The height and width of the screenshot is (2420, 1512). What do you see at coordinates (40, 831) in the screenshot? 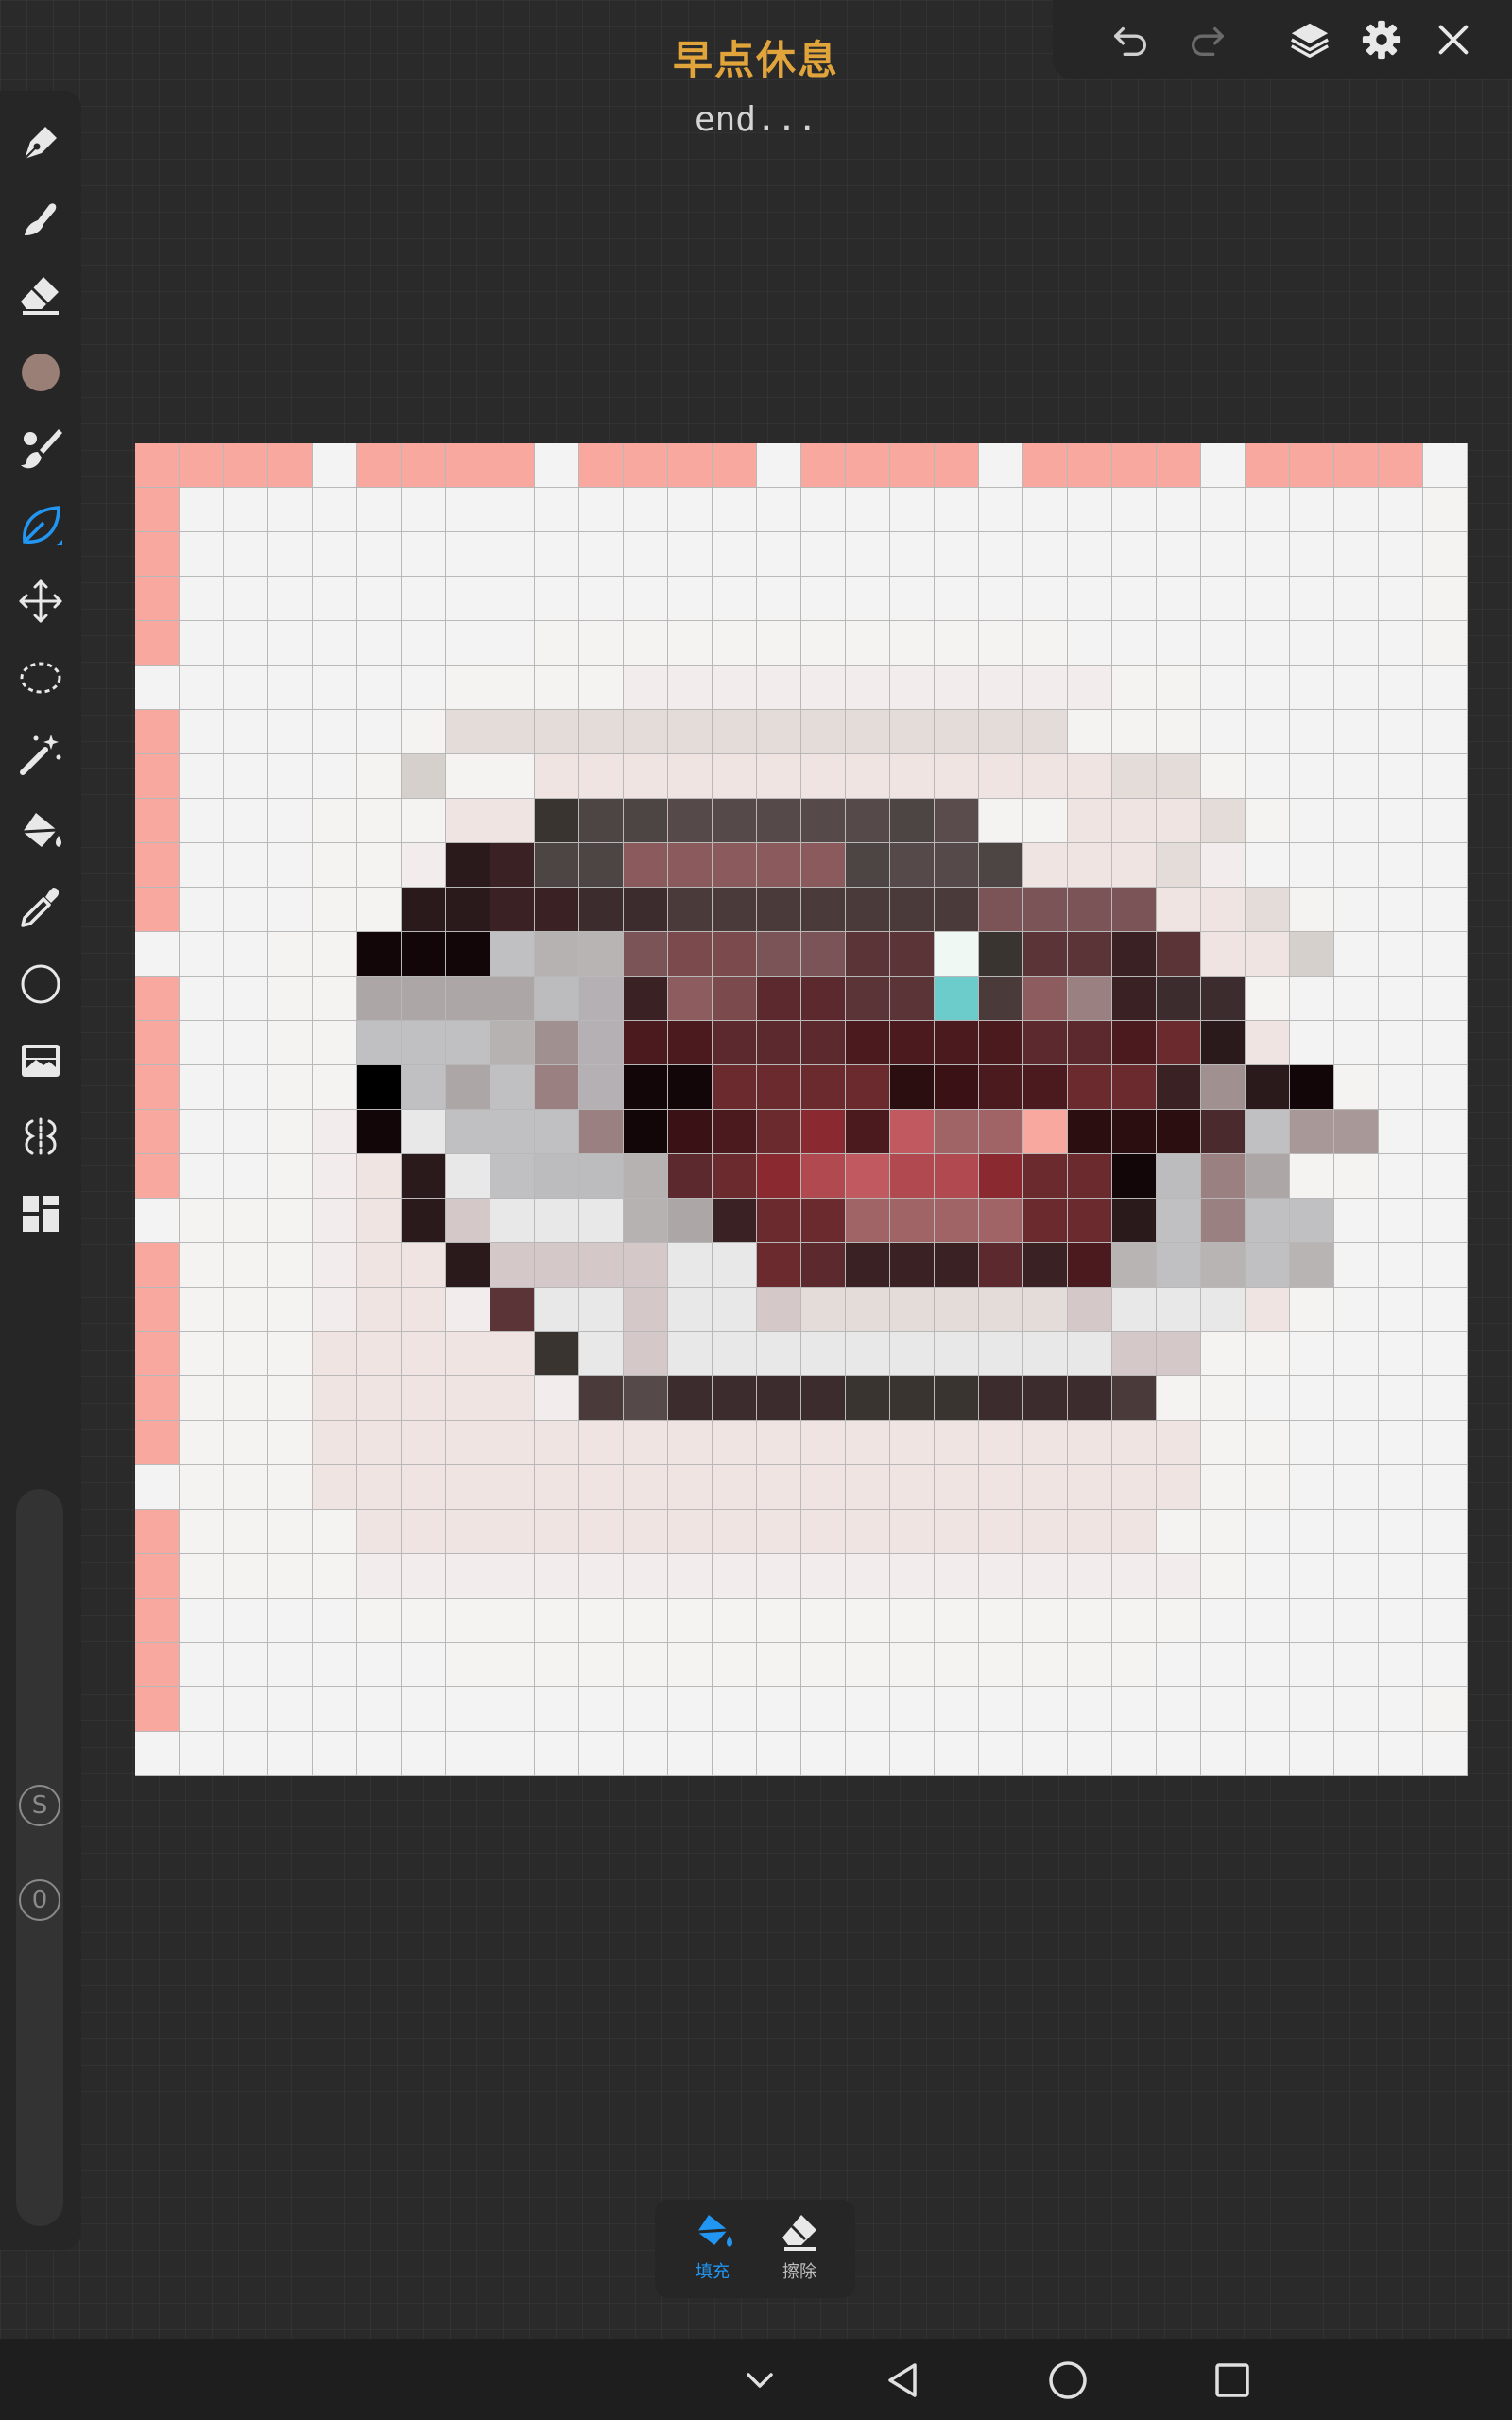
I see `fill-bucket-icon` at bounding box center [40, 831].